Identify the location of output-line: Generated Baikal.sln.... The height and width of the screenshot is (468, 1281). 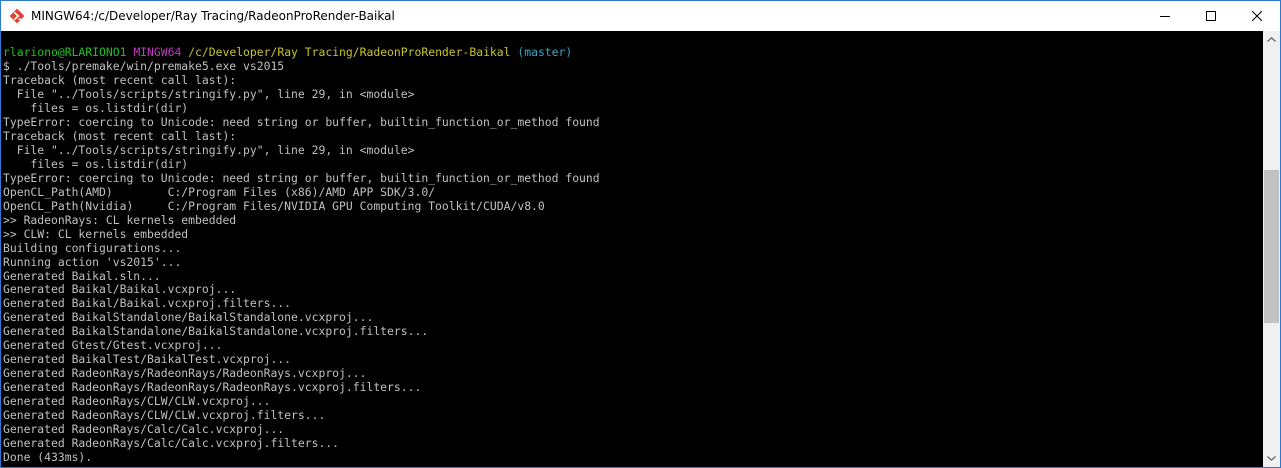
(82, 275).